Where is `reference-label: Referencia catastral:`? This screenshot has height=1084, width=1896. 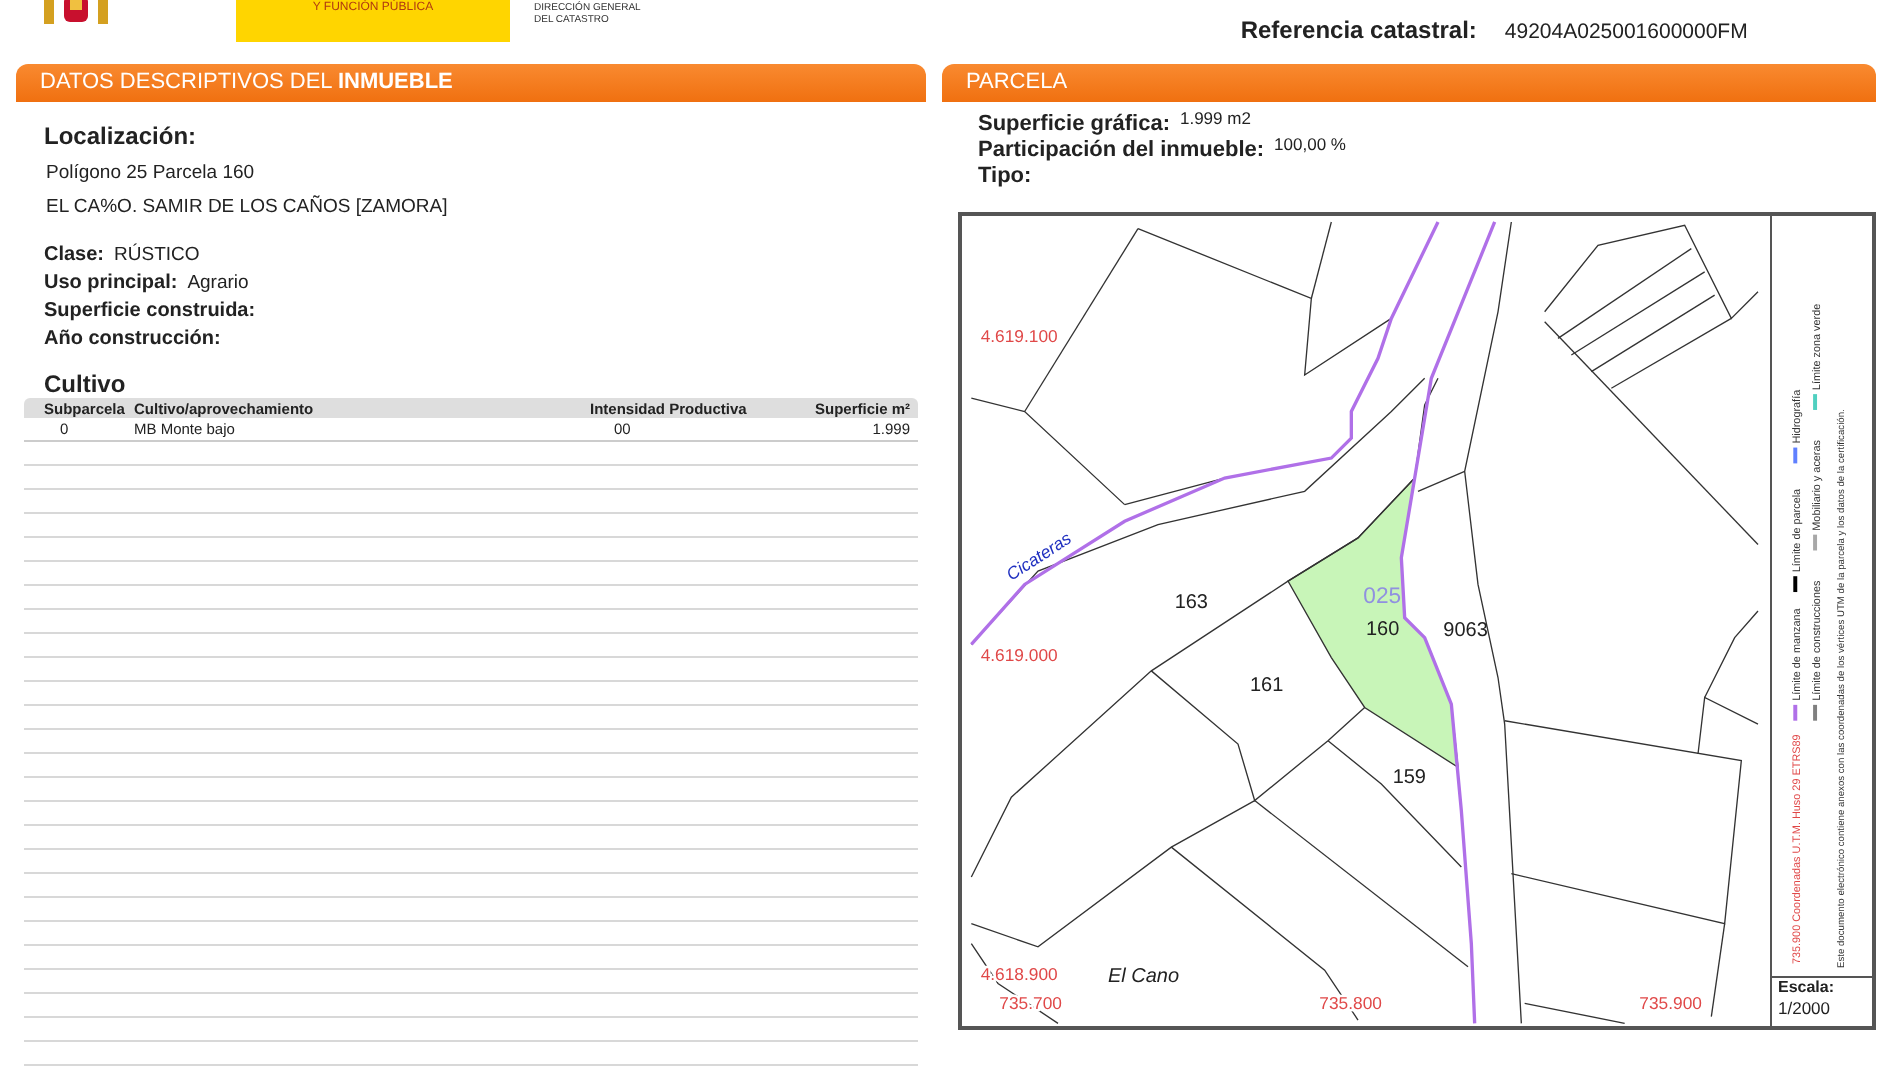
reference-label: Referencia catastral: is located at coordinates (1358, 30).